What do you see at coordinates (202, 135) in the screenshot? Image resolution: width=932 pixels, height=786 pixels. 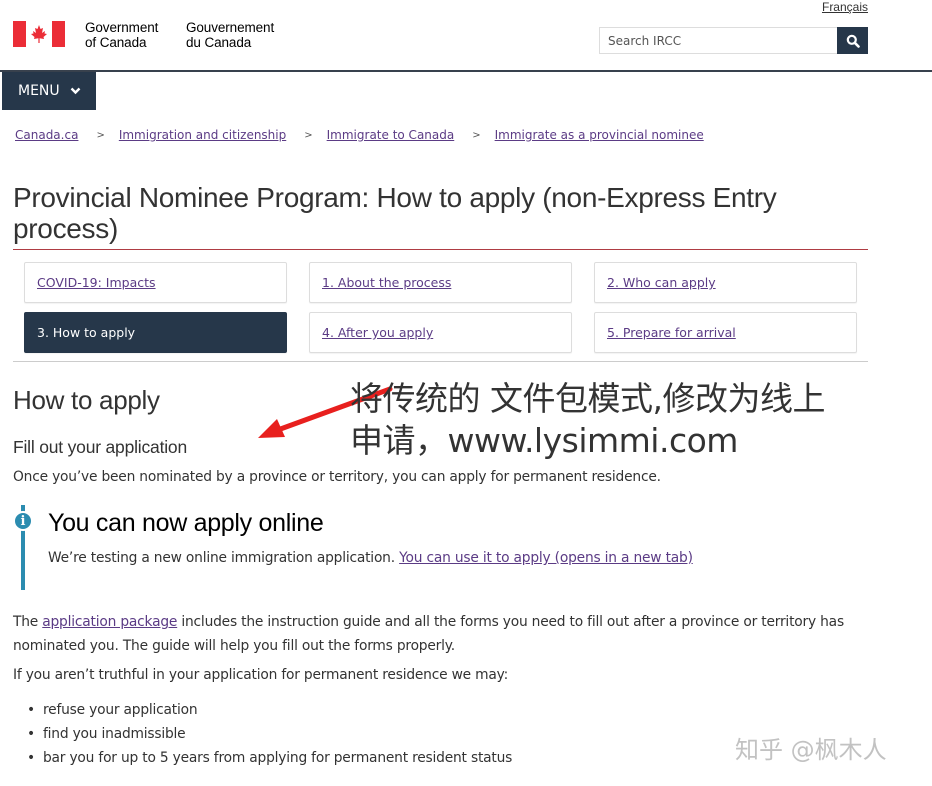 I see `breadcrumb-immigration-citizenship: Immigration and citizenship` at bounding box center [202, 135].